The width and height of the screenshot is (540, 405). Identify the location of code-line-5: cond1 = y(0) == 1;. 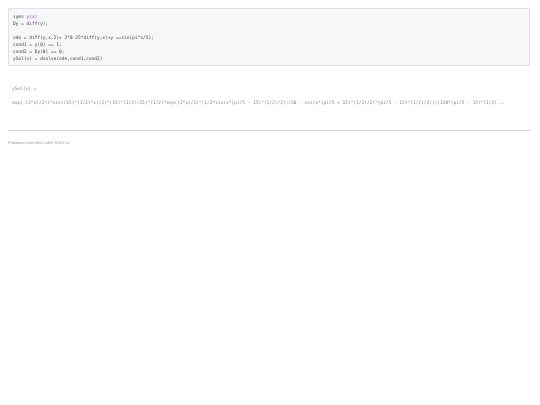
(37, 45).